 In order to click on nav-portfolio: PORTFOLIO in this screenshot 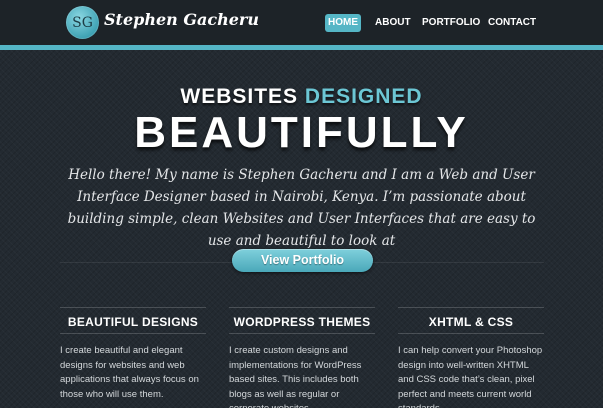, I will do `click(451, 23)`.